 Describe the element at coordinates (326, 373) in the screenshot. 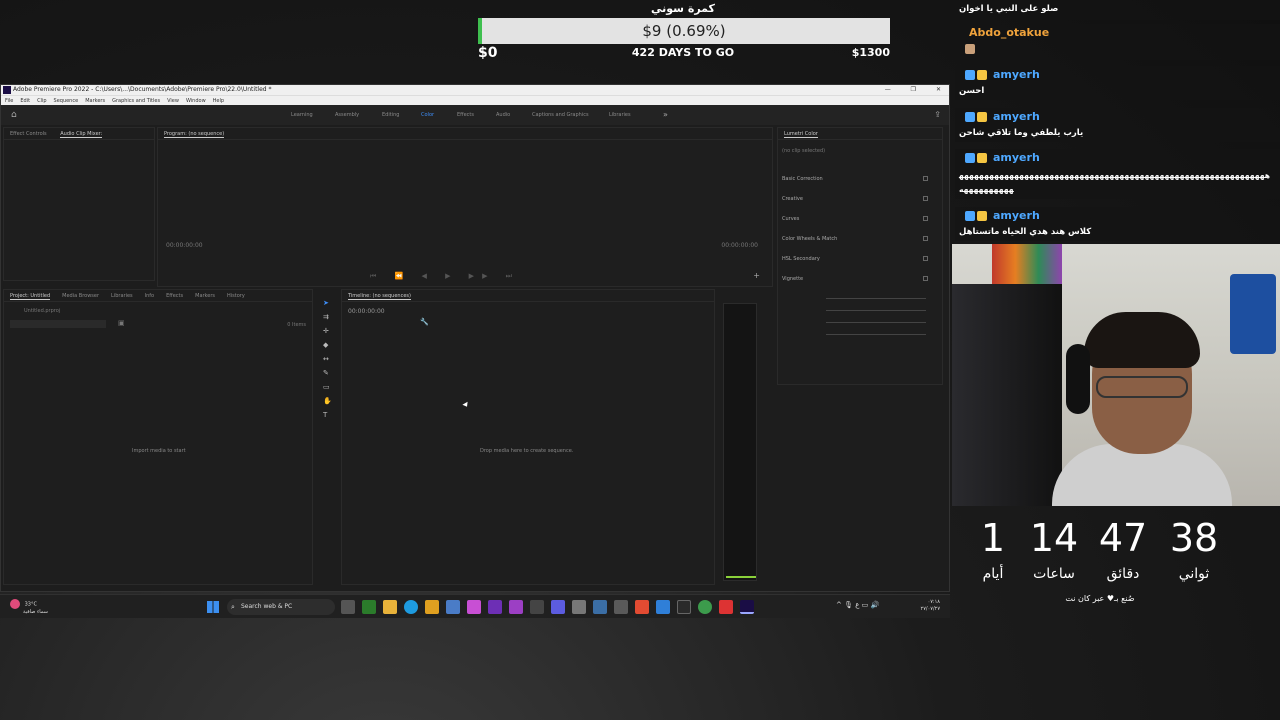

I see `pen-tool-icon: ✎` at that location.